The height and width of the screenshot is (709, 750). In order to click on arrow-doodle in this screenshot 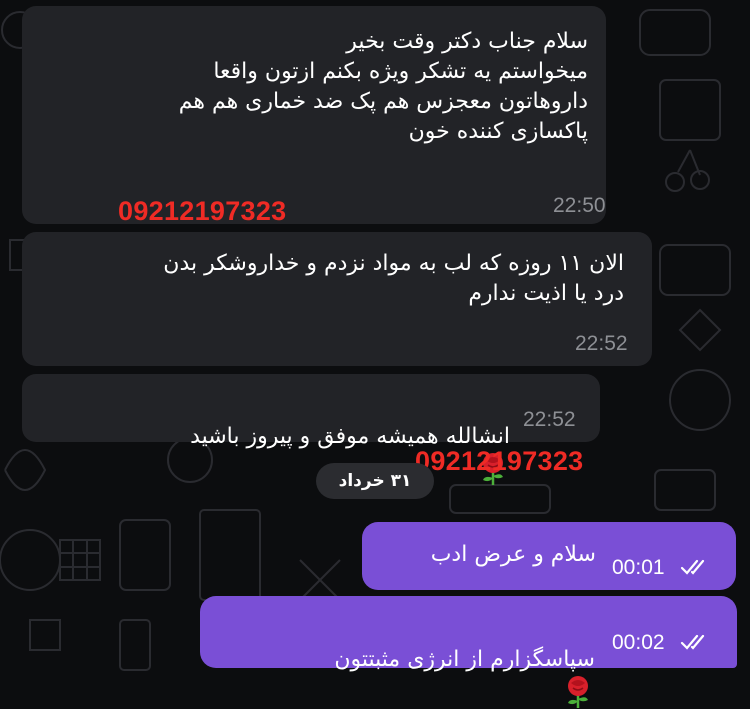, I will do `click(700, 330)`.